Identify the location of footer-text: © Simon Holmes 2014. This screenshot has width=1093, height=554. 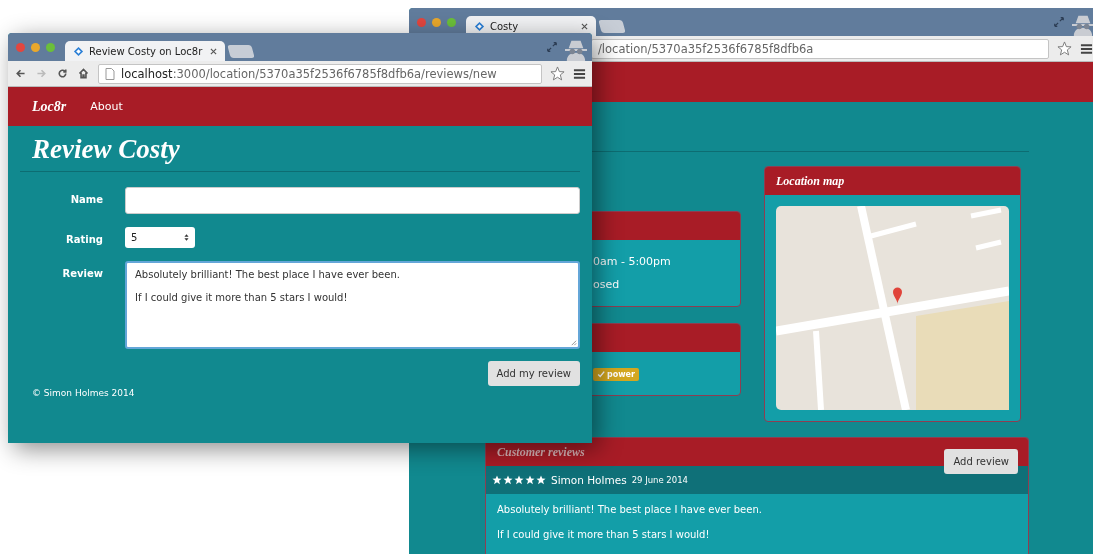
(83, 393).